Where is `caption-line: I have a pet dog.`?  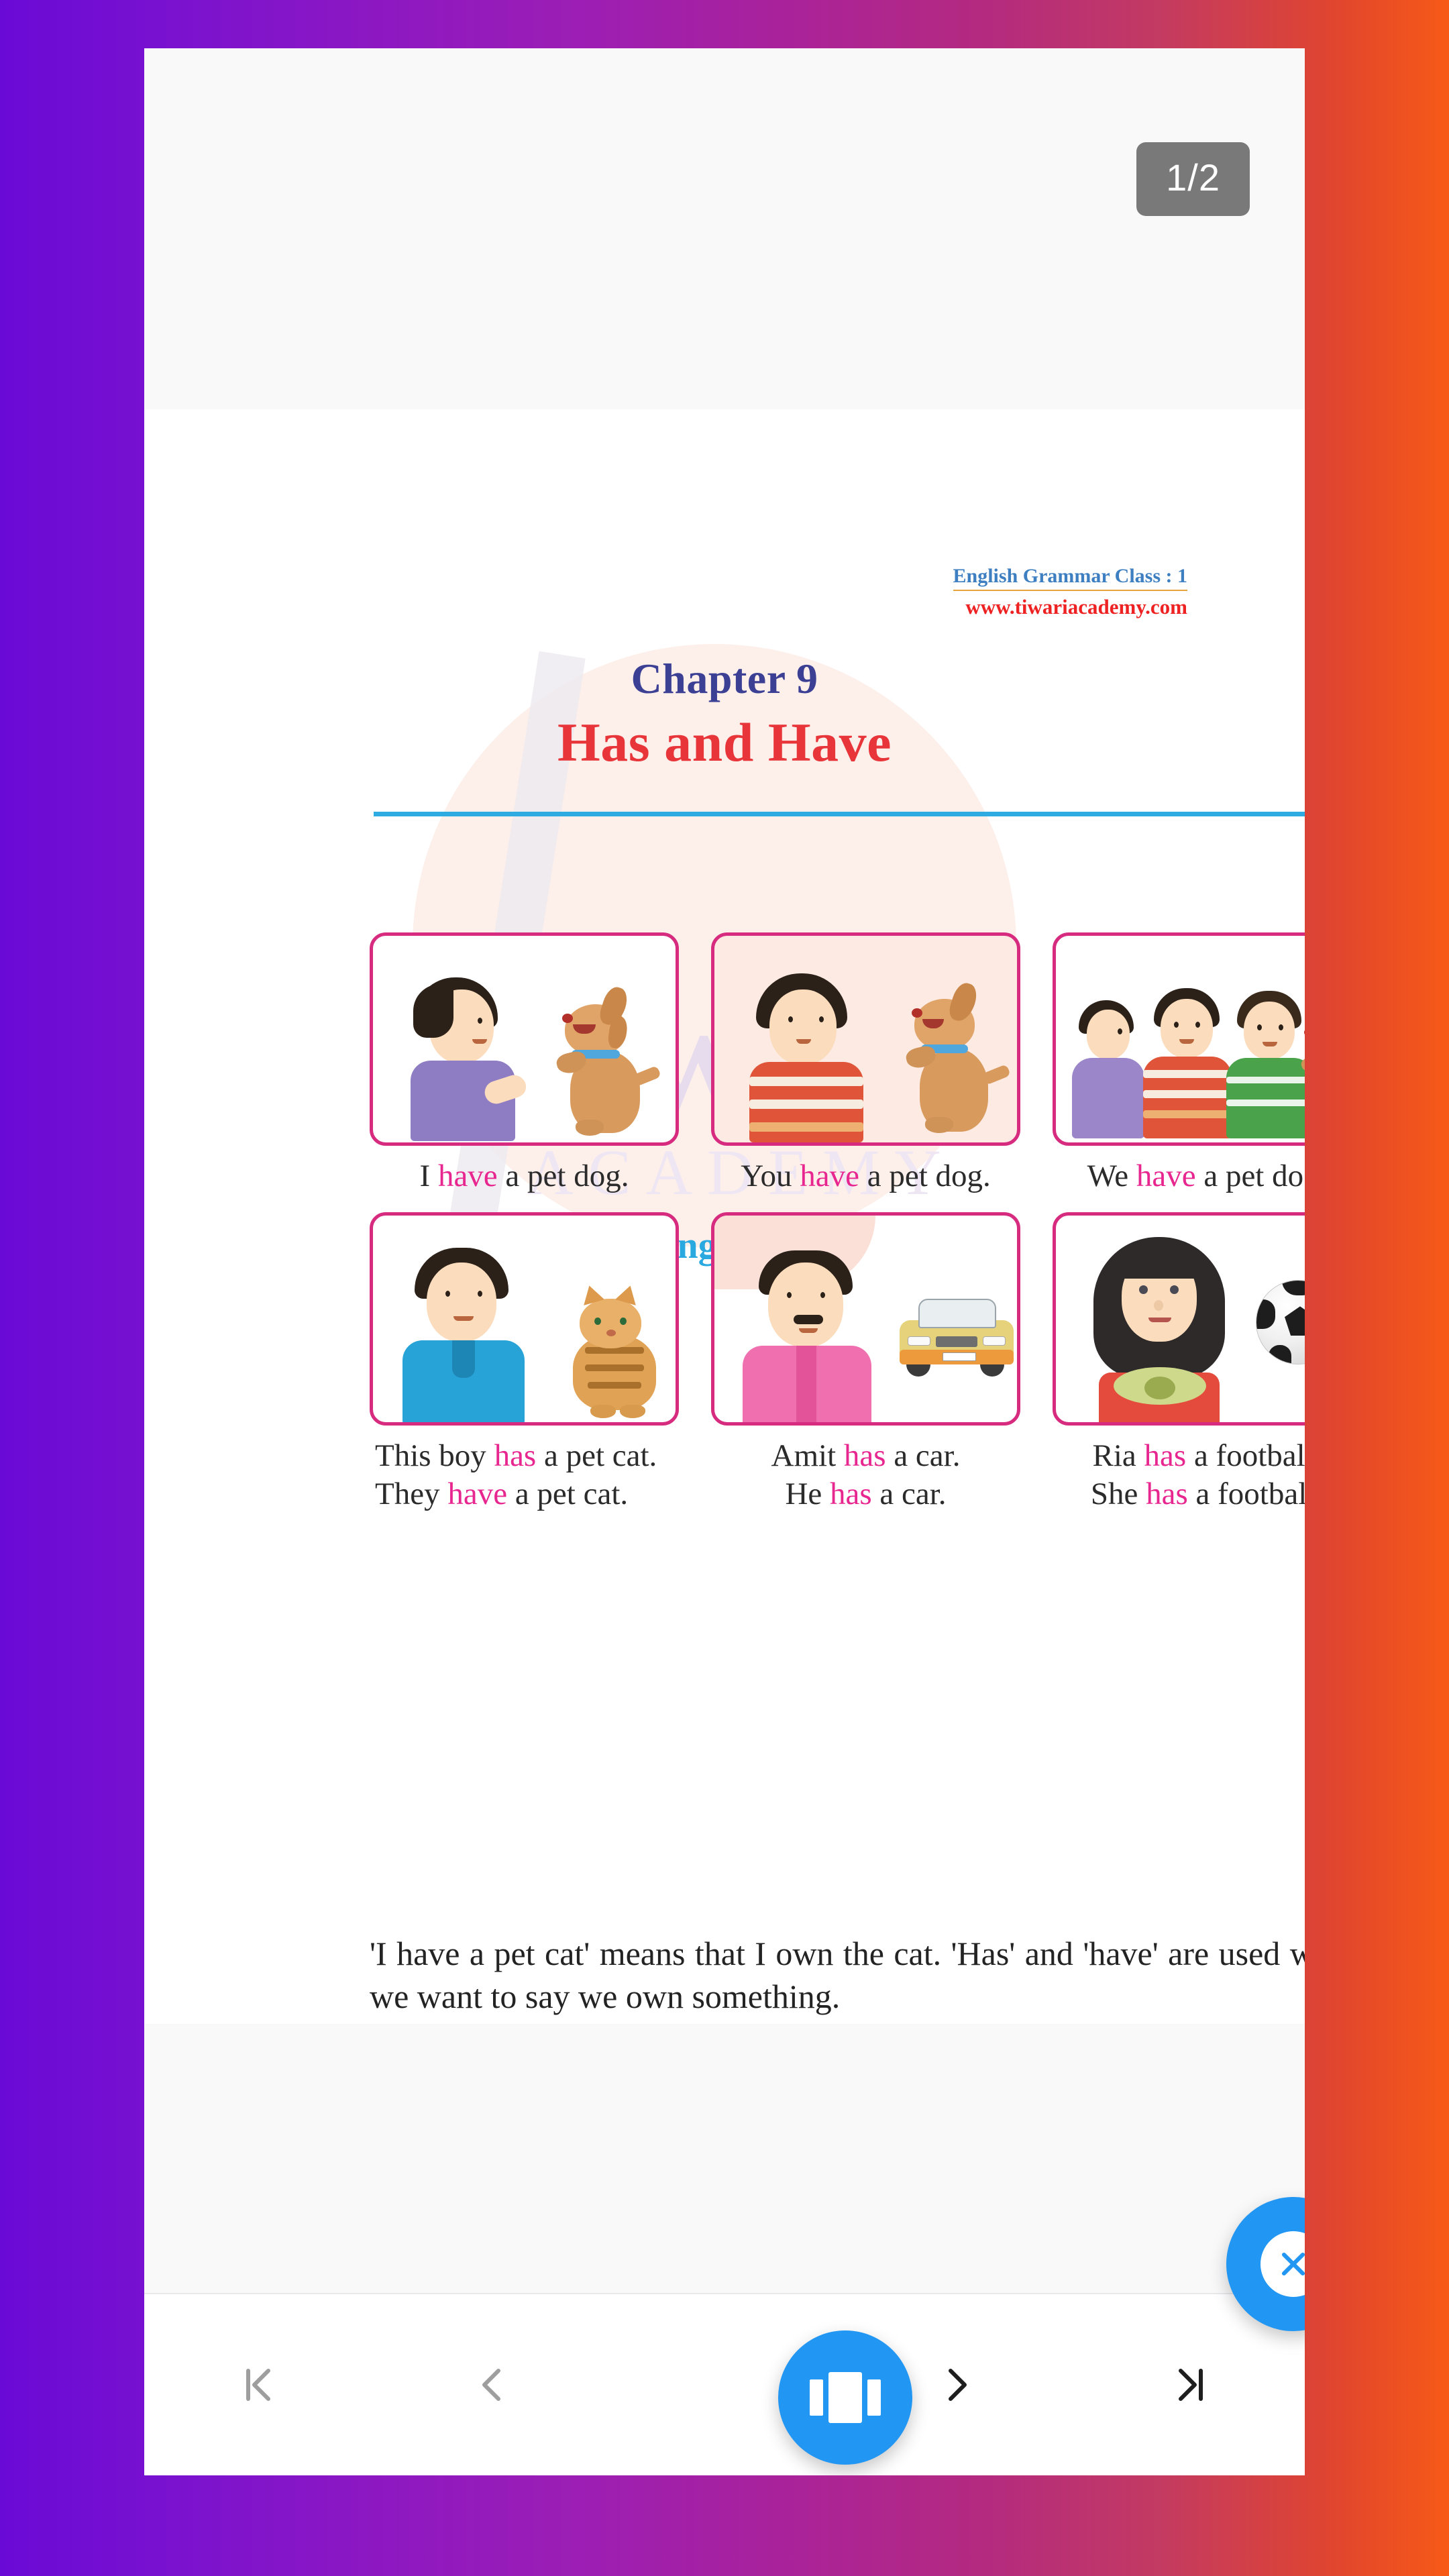 caption-line: I have a pet dog. is located at coordinates (524, 1176).